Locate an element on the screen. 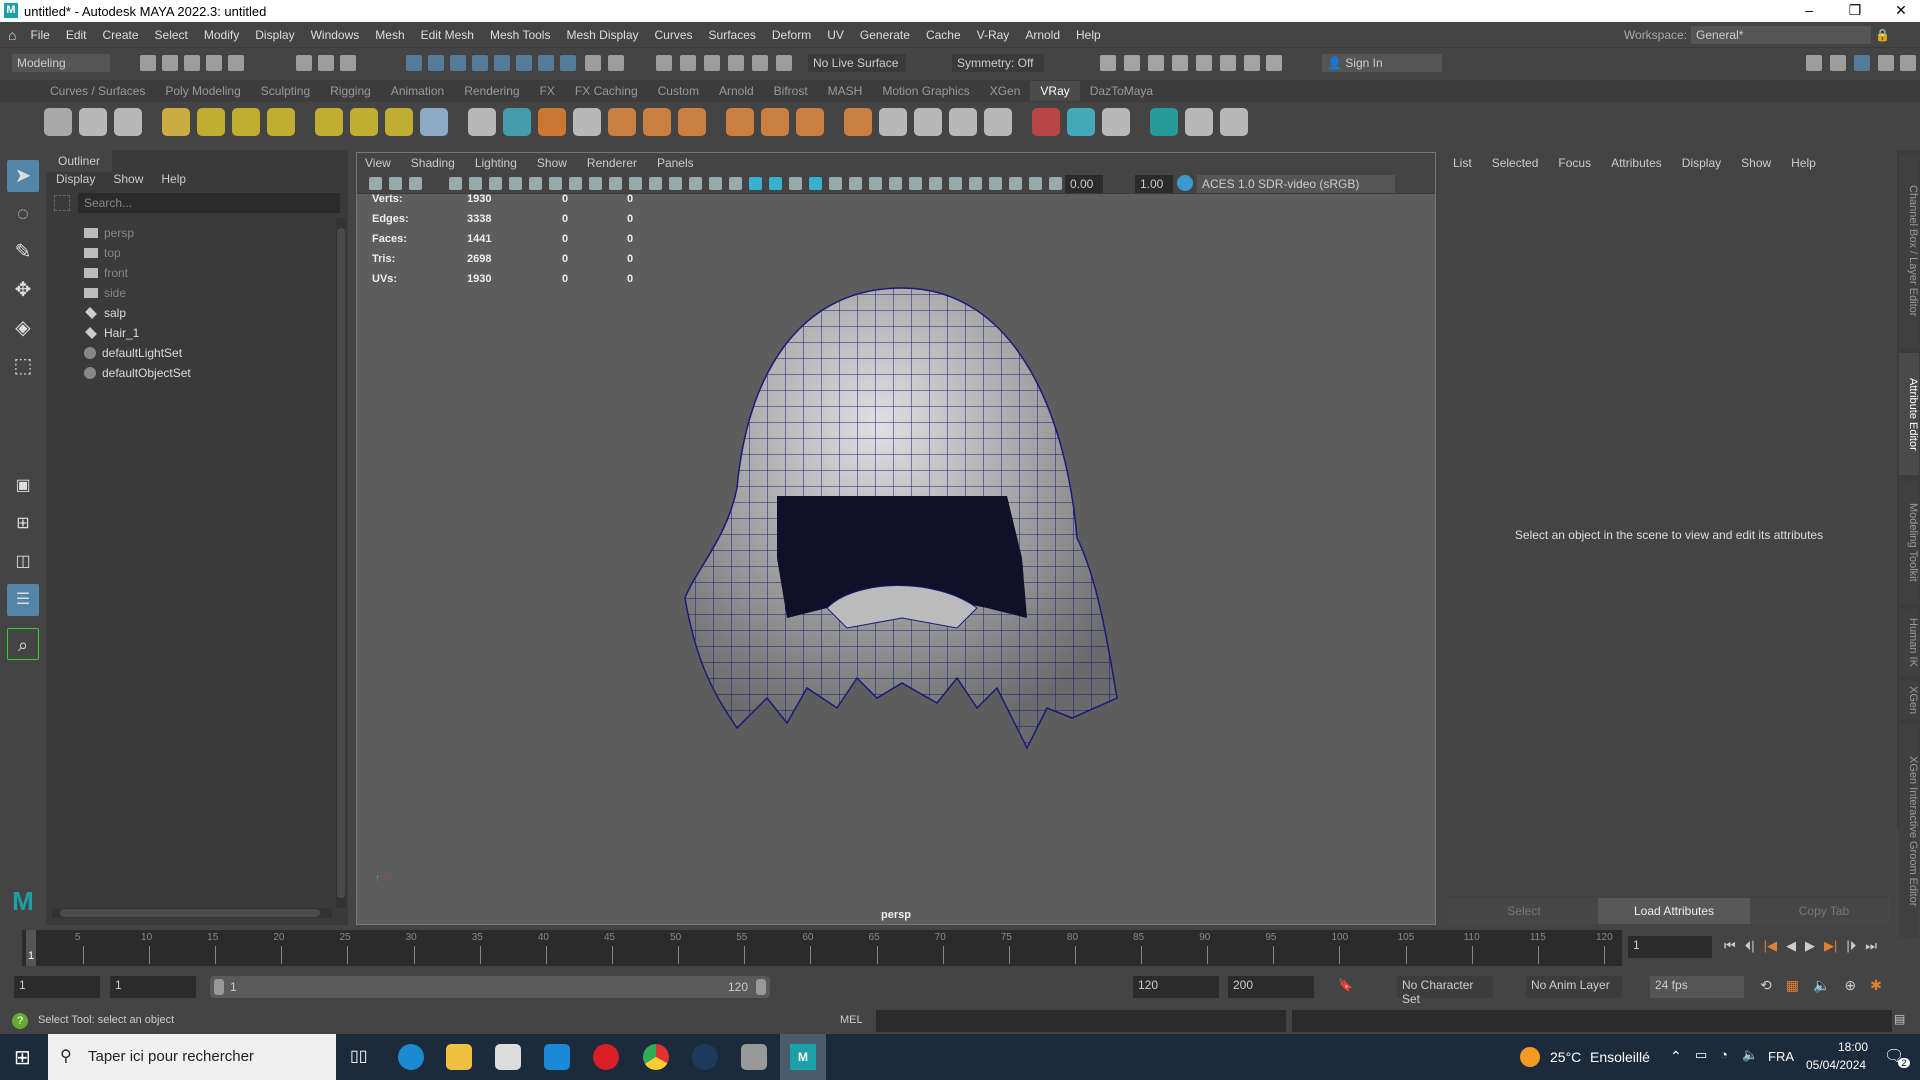 The height and width of the screenshot is (1080, 1920). shelf-tab-animation: Animation is located at coordinates (417, 91).